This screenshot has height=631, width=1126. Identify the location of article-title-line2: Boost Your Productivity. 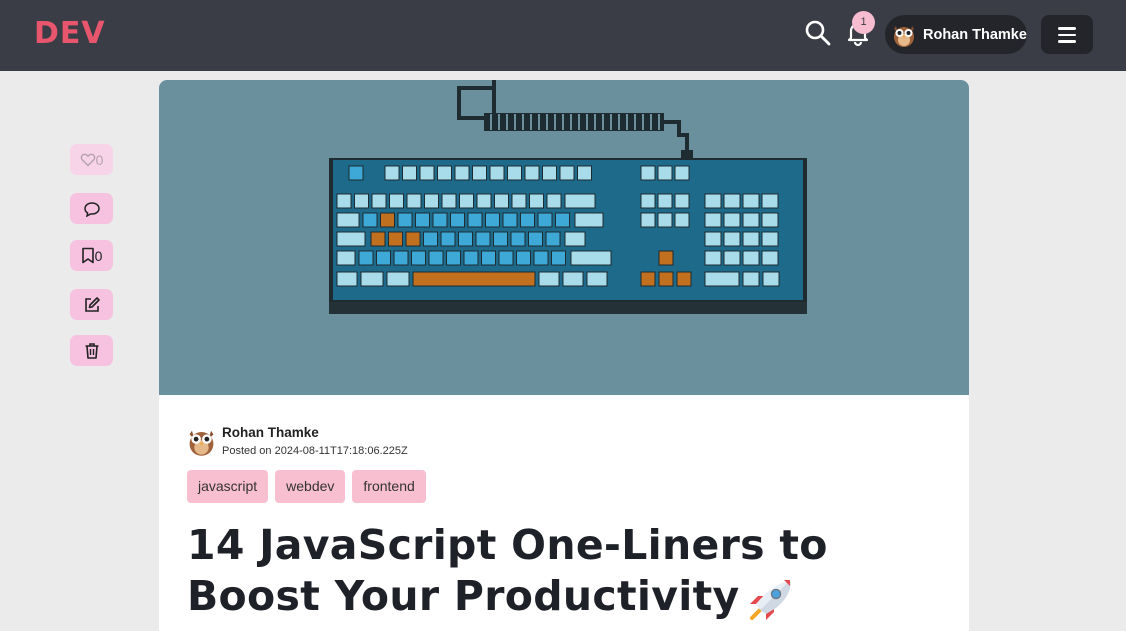
(463, 596).